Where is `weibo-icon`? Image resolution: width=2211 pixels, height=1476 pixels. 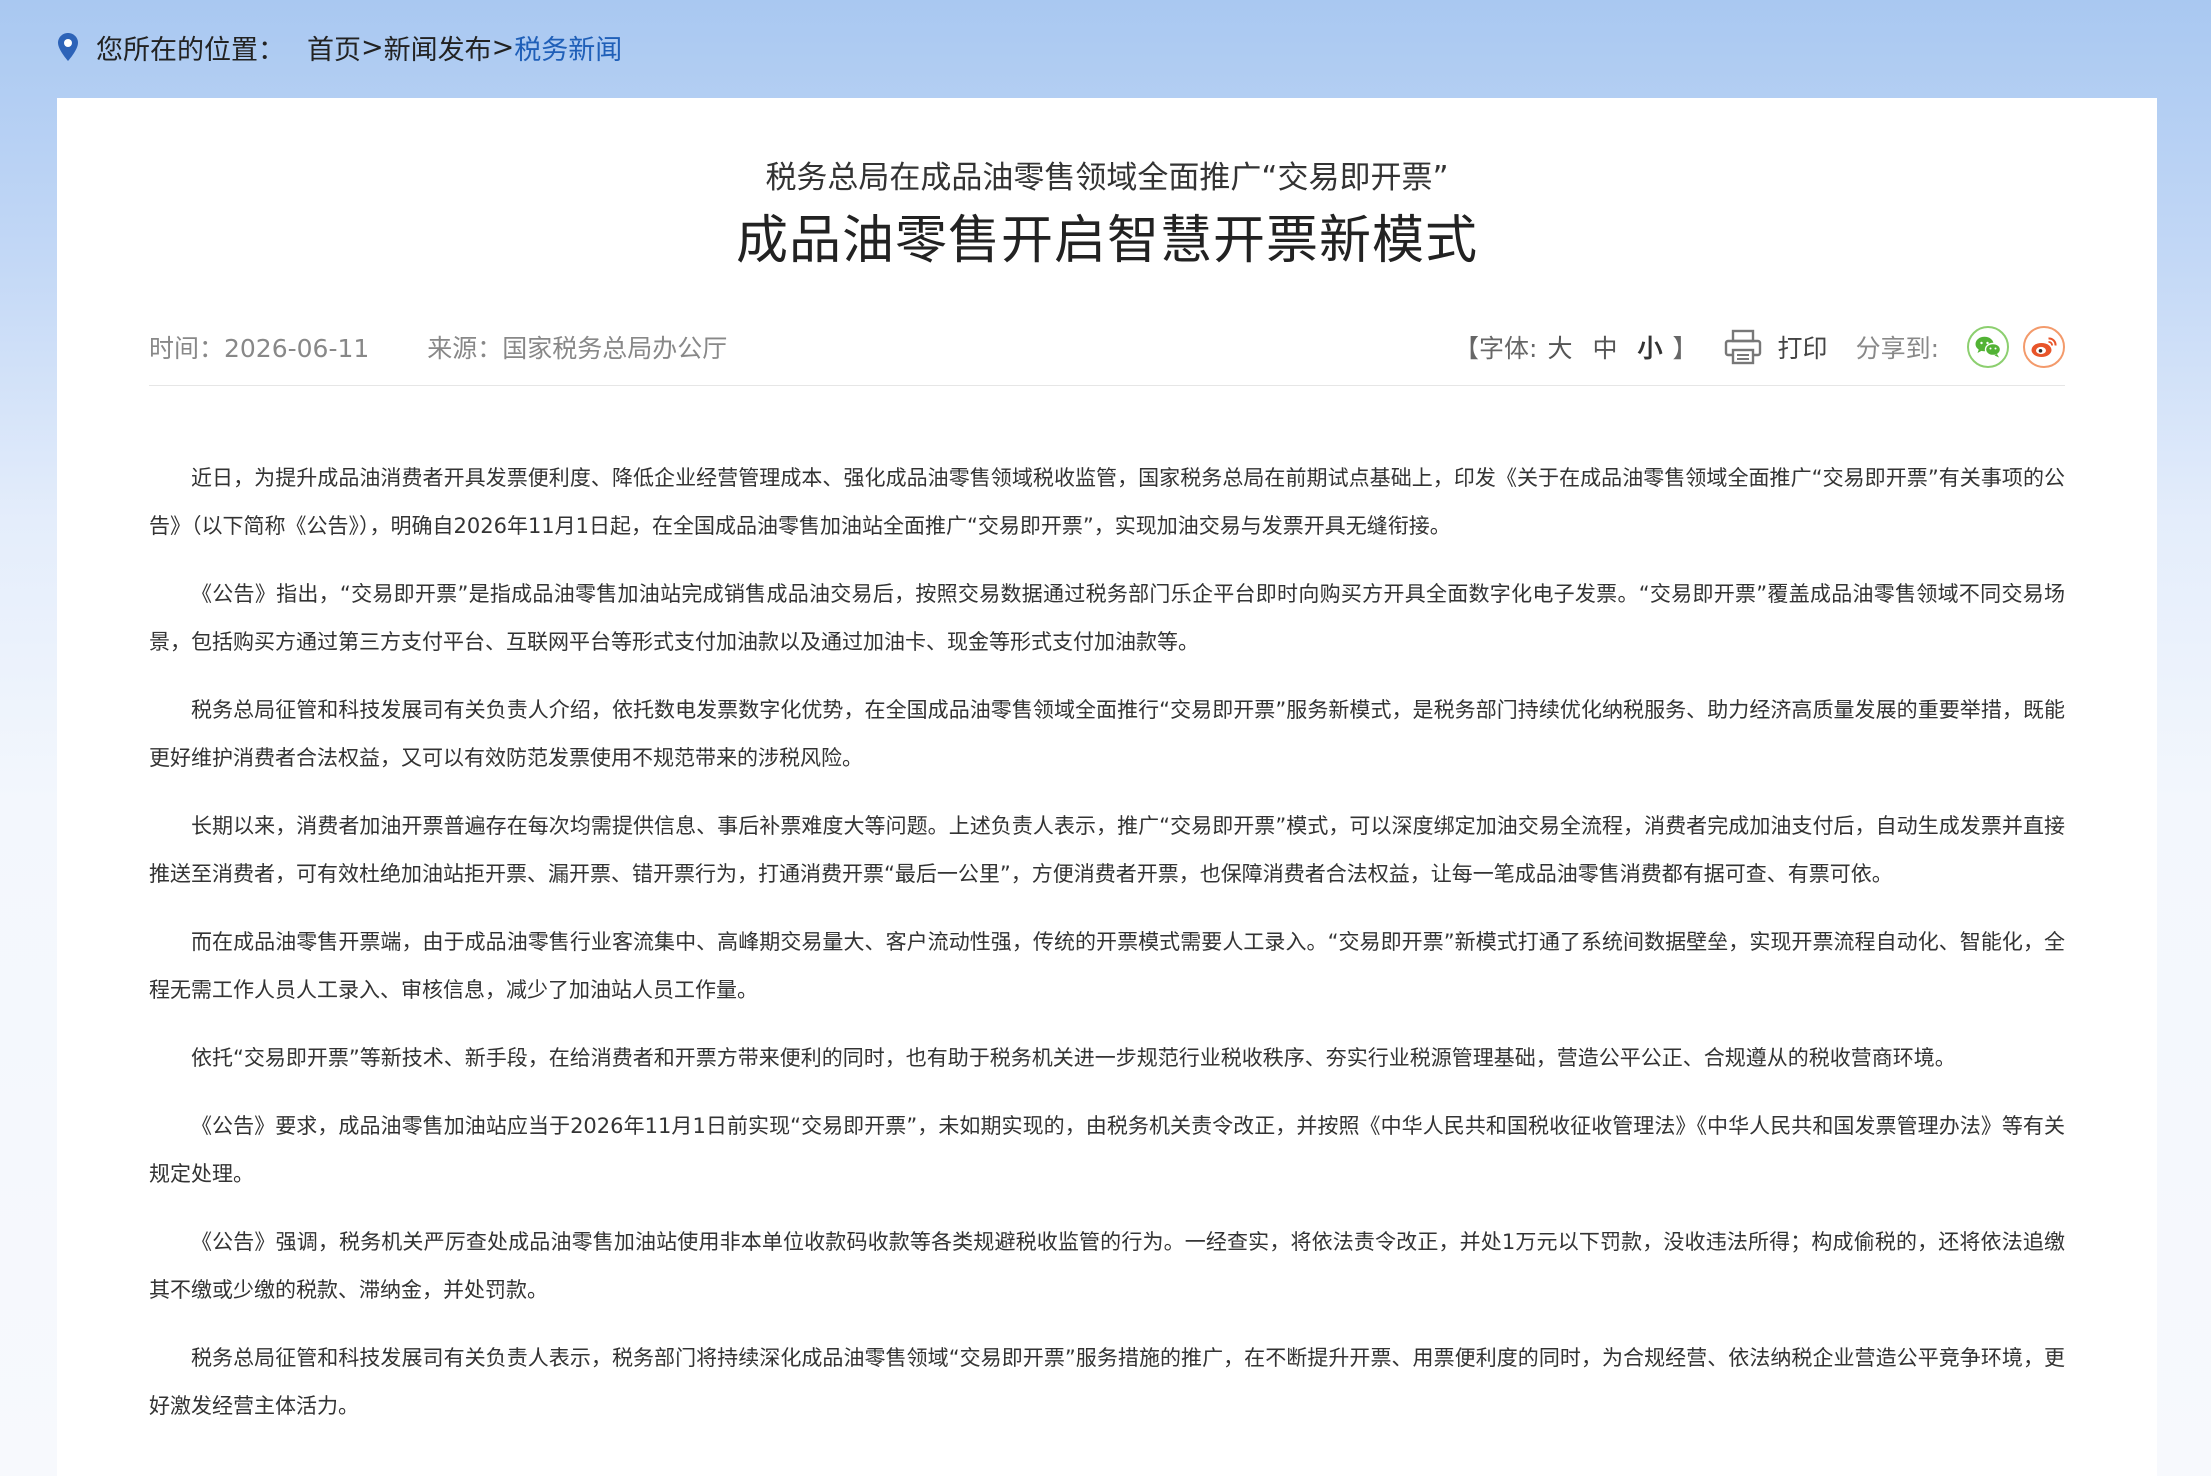
weibo-icon is located at coordinates (2044, 347).